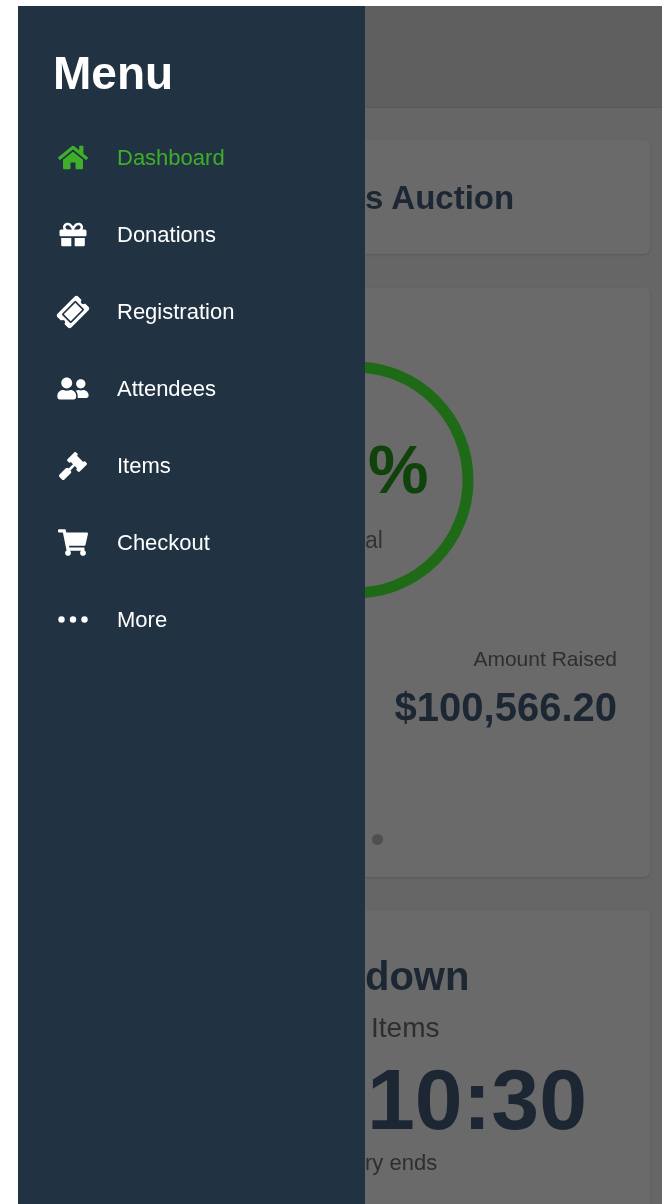  I want to click on countdown-title: down, so click(417, 976).